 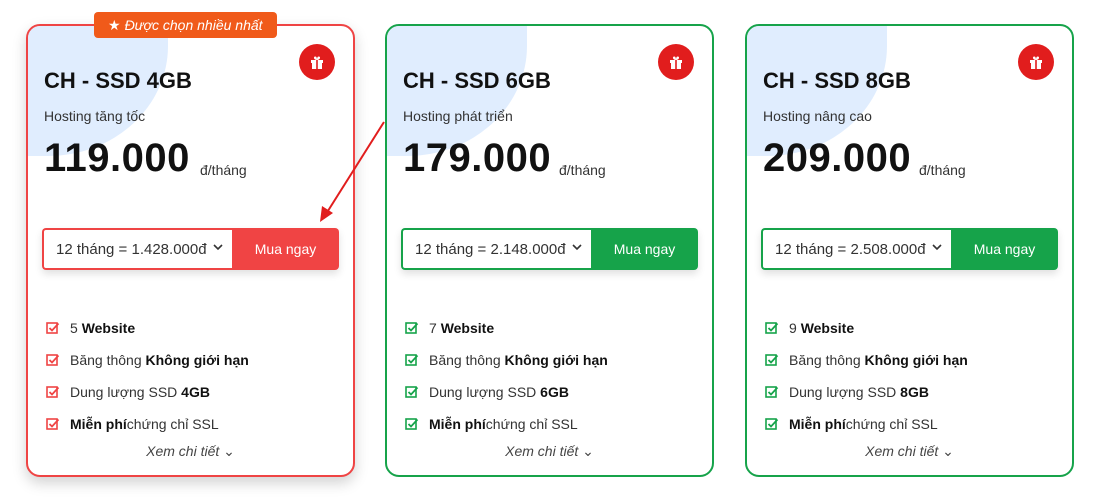 I want to click on purchase-row: 12 tháng = 1.428.000đ Mua ngay, so click(x=190, y=249).